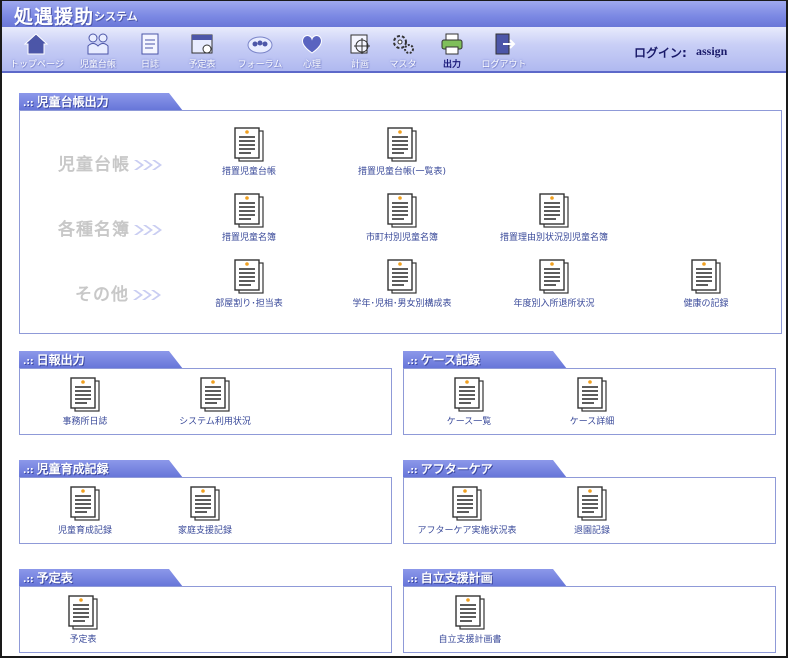 The width and height of the screenshot is (788, 658). Describe the element at coordinates (451, 65) in the screenshot. I see `nav-output-label: 出力` at that location.